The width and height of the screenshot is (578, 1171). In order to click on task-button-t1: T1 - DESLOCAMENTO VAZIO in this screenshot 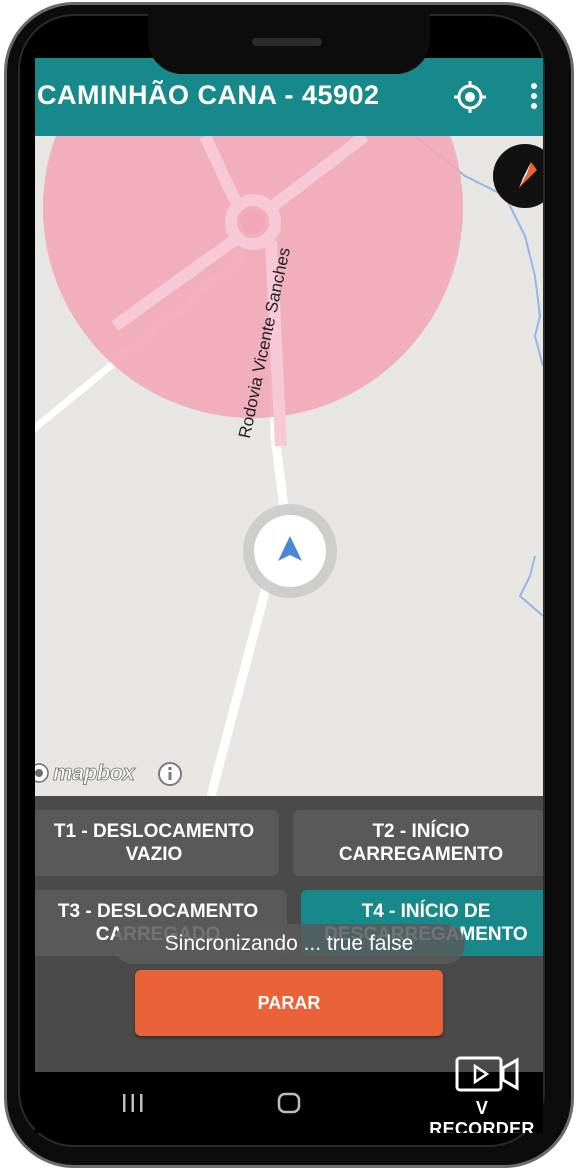, I will do `click(157, 843)`.